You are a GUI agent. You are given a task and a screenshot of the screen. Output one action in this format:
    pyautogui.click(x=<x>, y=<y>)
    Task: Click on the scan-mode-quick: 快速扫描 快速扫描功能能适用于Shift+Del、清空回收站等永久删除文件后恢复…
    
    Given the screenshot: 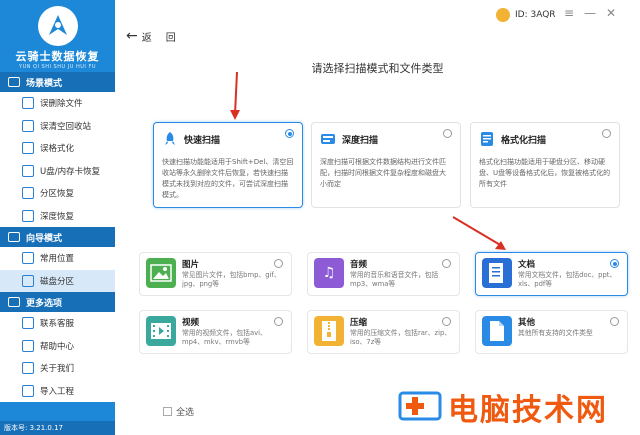 What is the action you would take?
    pyautogui.click(x=228, y=165)
    